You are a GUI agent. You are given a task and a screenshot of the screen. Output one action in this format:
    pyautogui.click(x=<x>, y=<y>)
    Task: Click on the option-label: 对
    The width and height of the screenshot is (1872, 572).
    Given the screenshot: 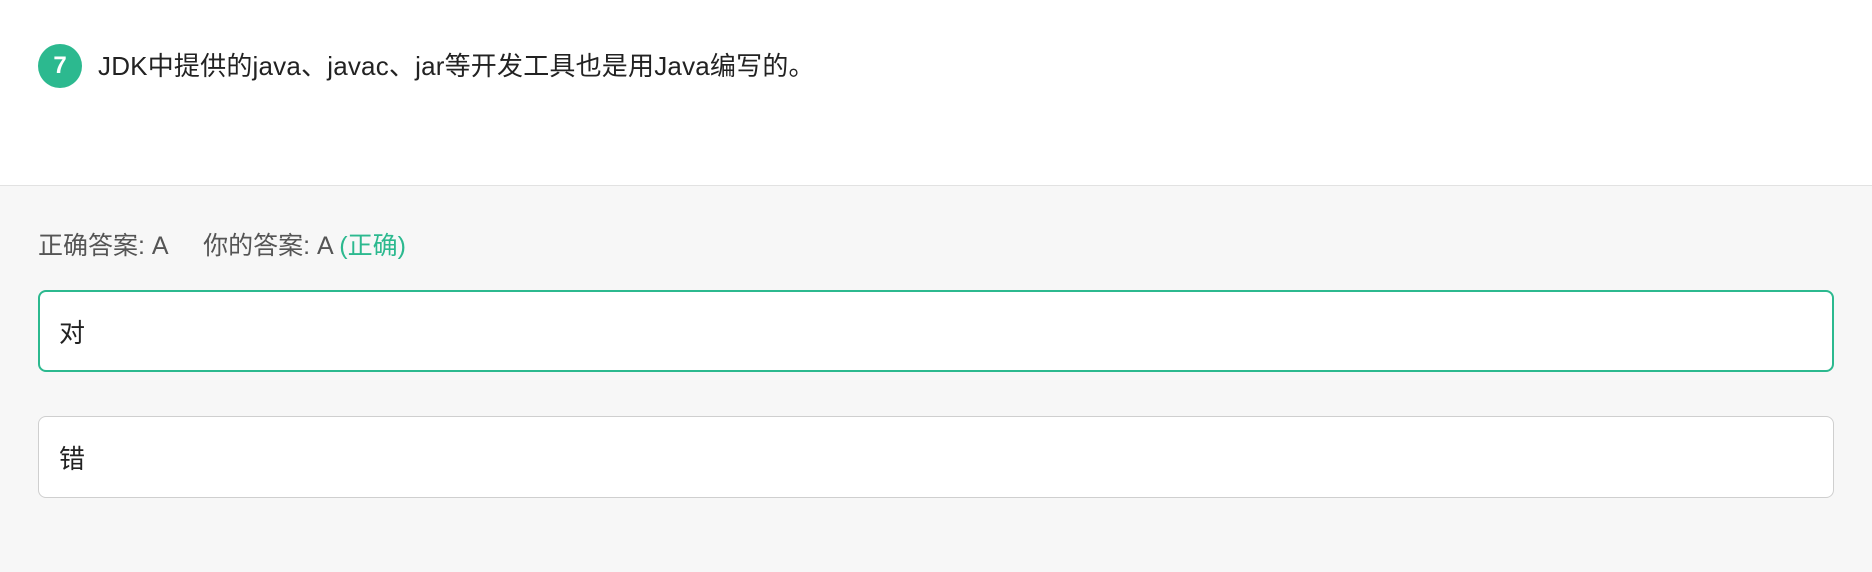 What is the action you would take?
    pyautogui.click(x=72, y=332)
    